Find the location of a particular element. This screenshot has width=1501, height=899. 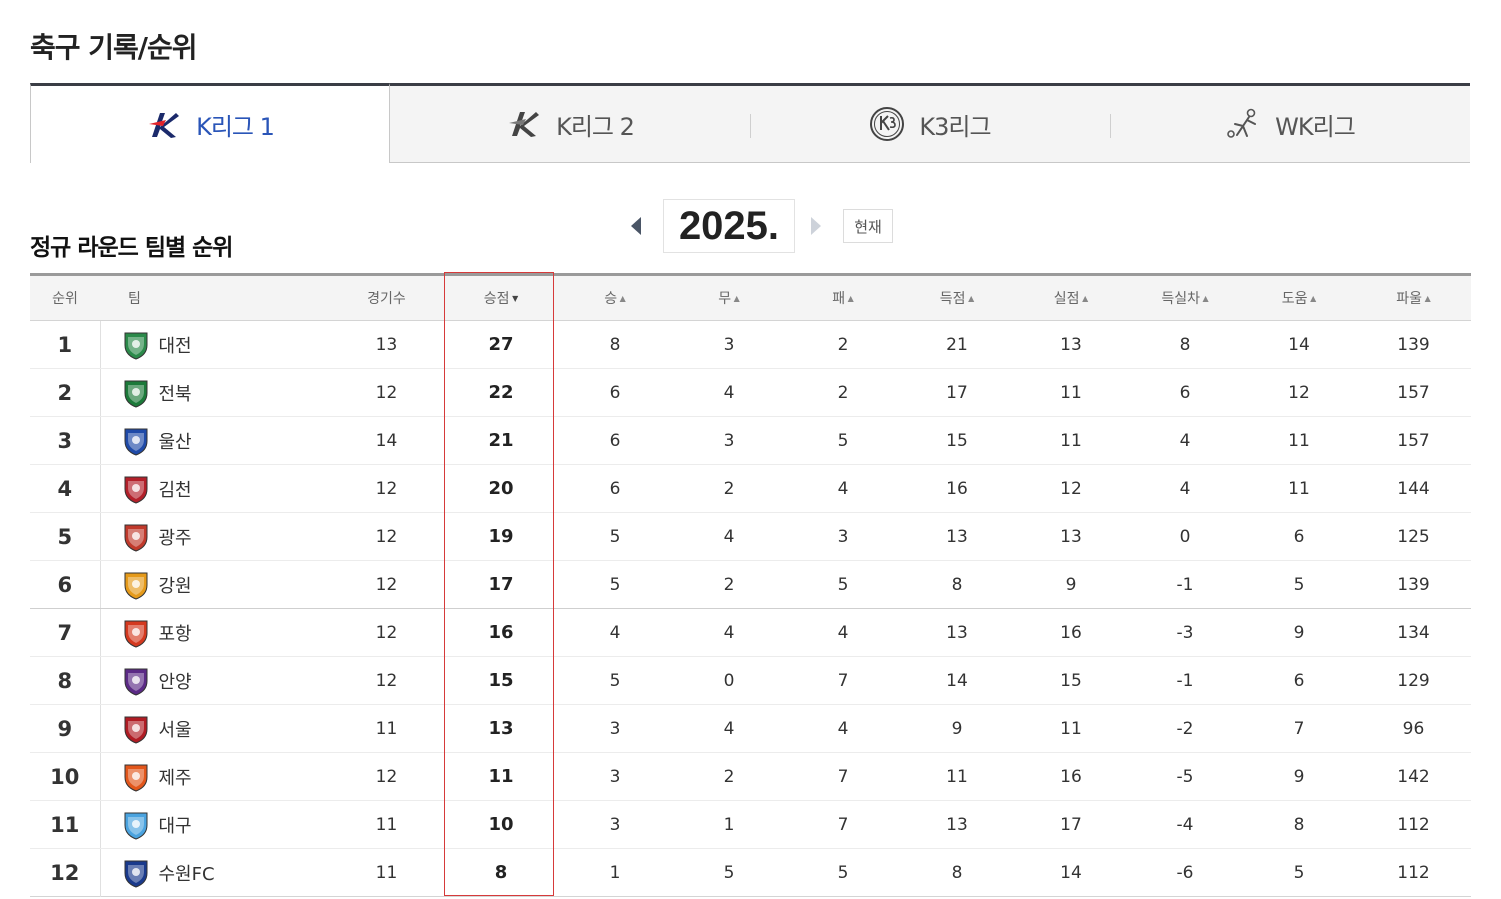

goals-against-cell: 11 is located at coordinates (1071, 728).